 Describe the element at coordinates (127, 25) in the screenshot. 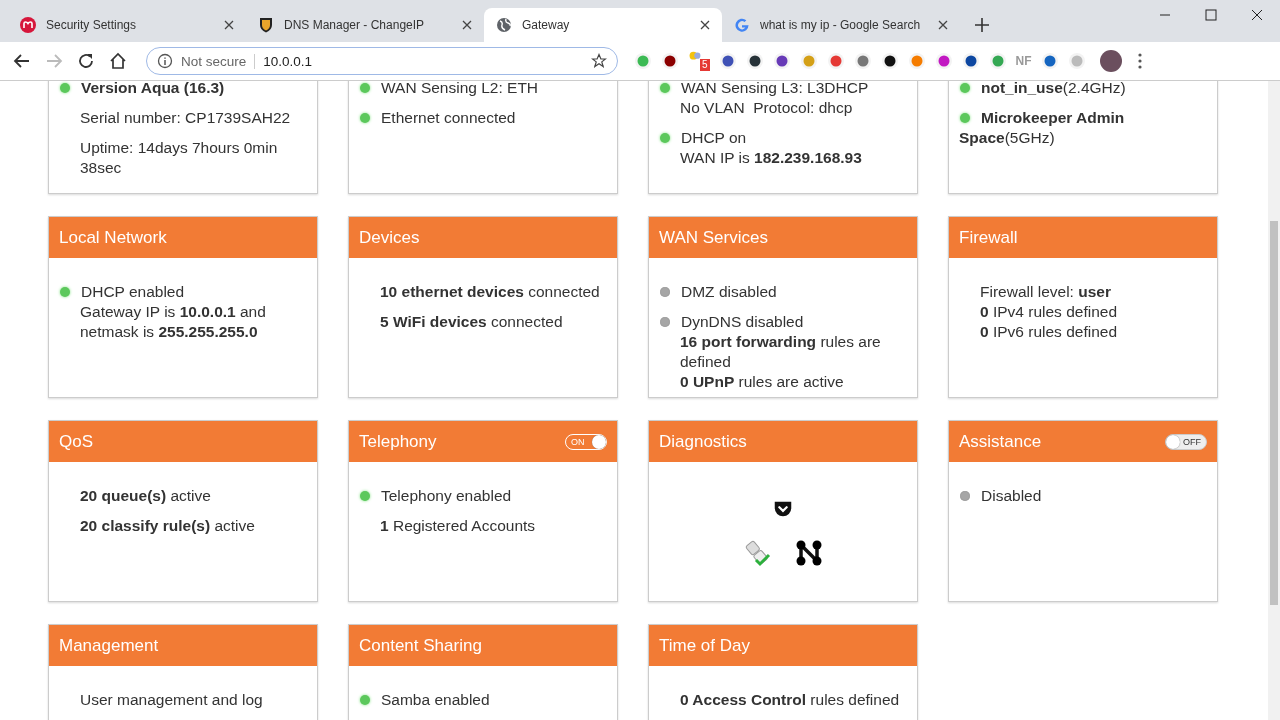

I see `browser-tab: Security Settings` at that location.